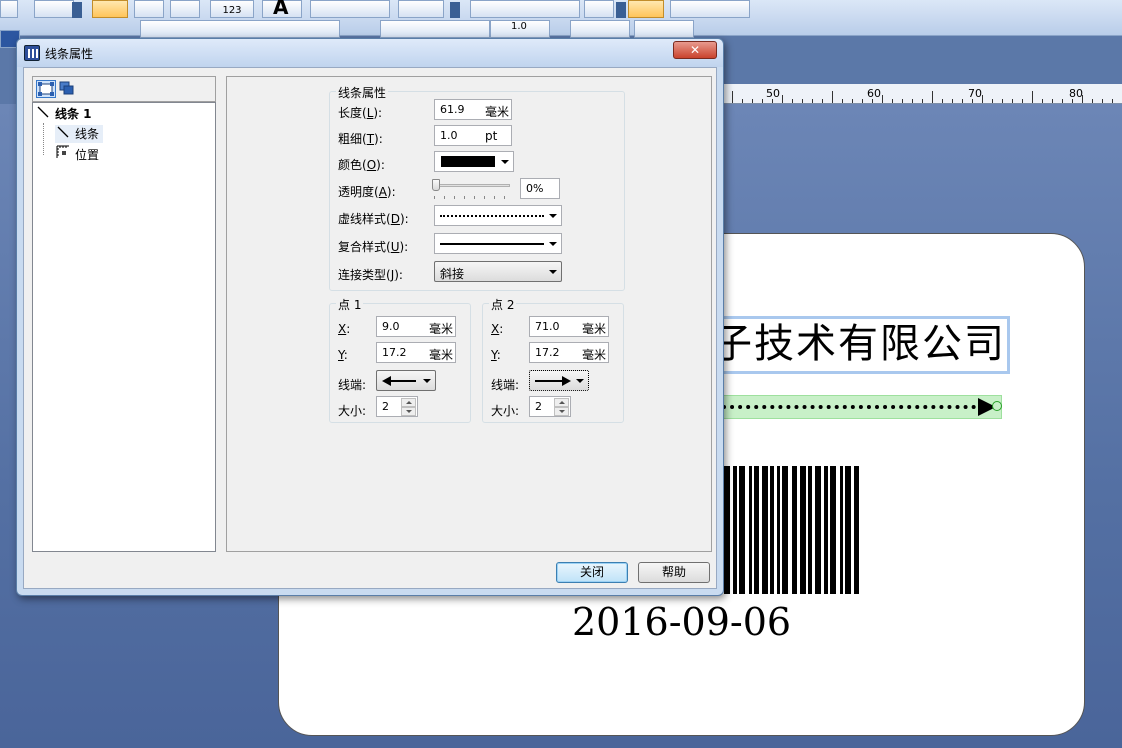 Image resolution: width=1122 pixels, height=748 pixels. I want to click on join-type-select: 斜接, so click(498, 271).